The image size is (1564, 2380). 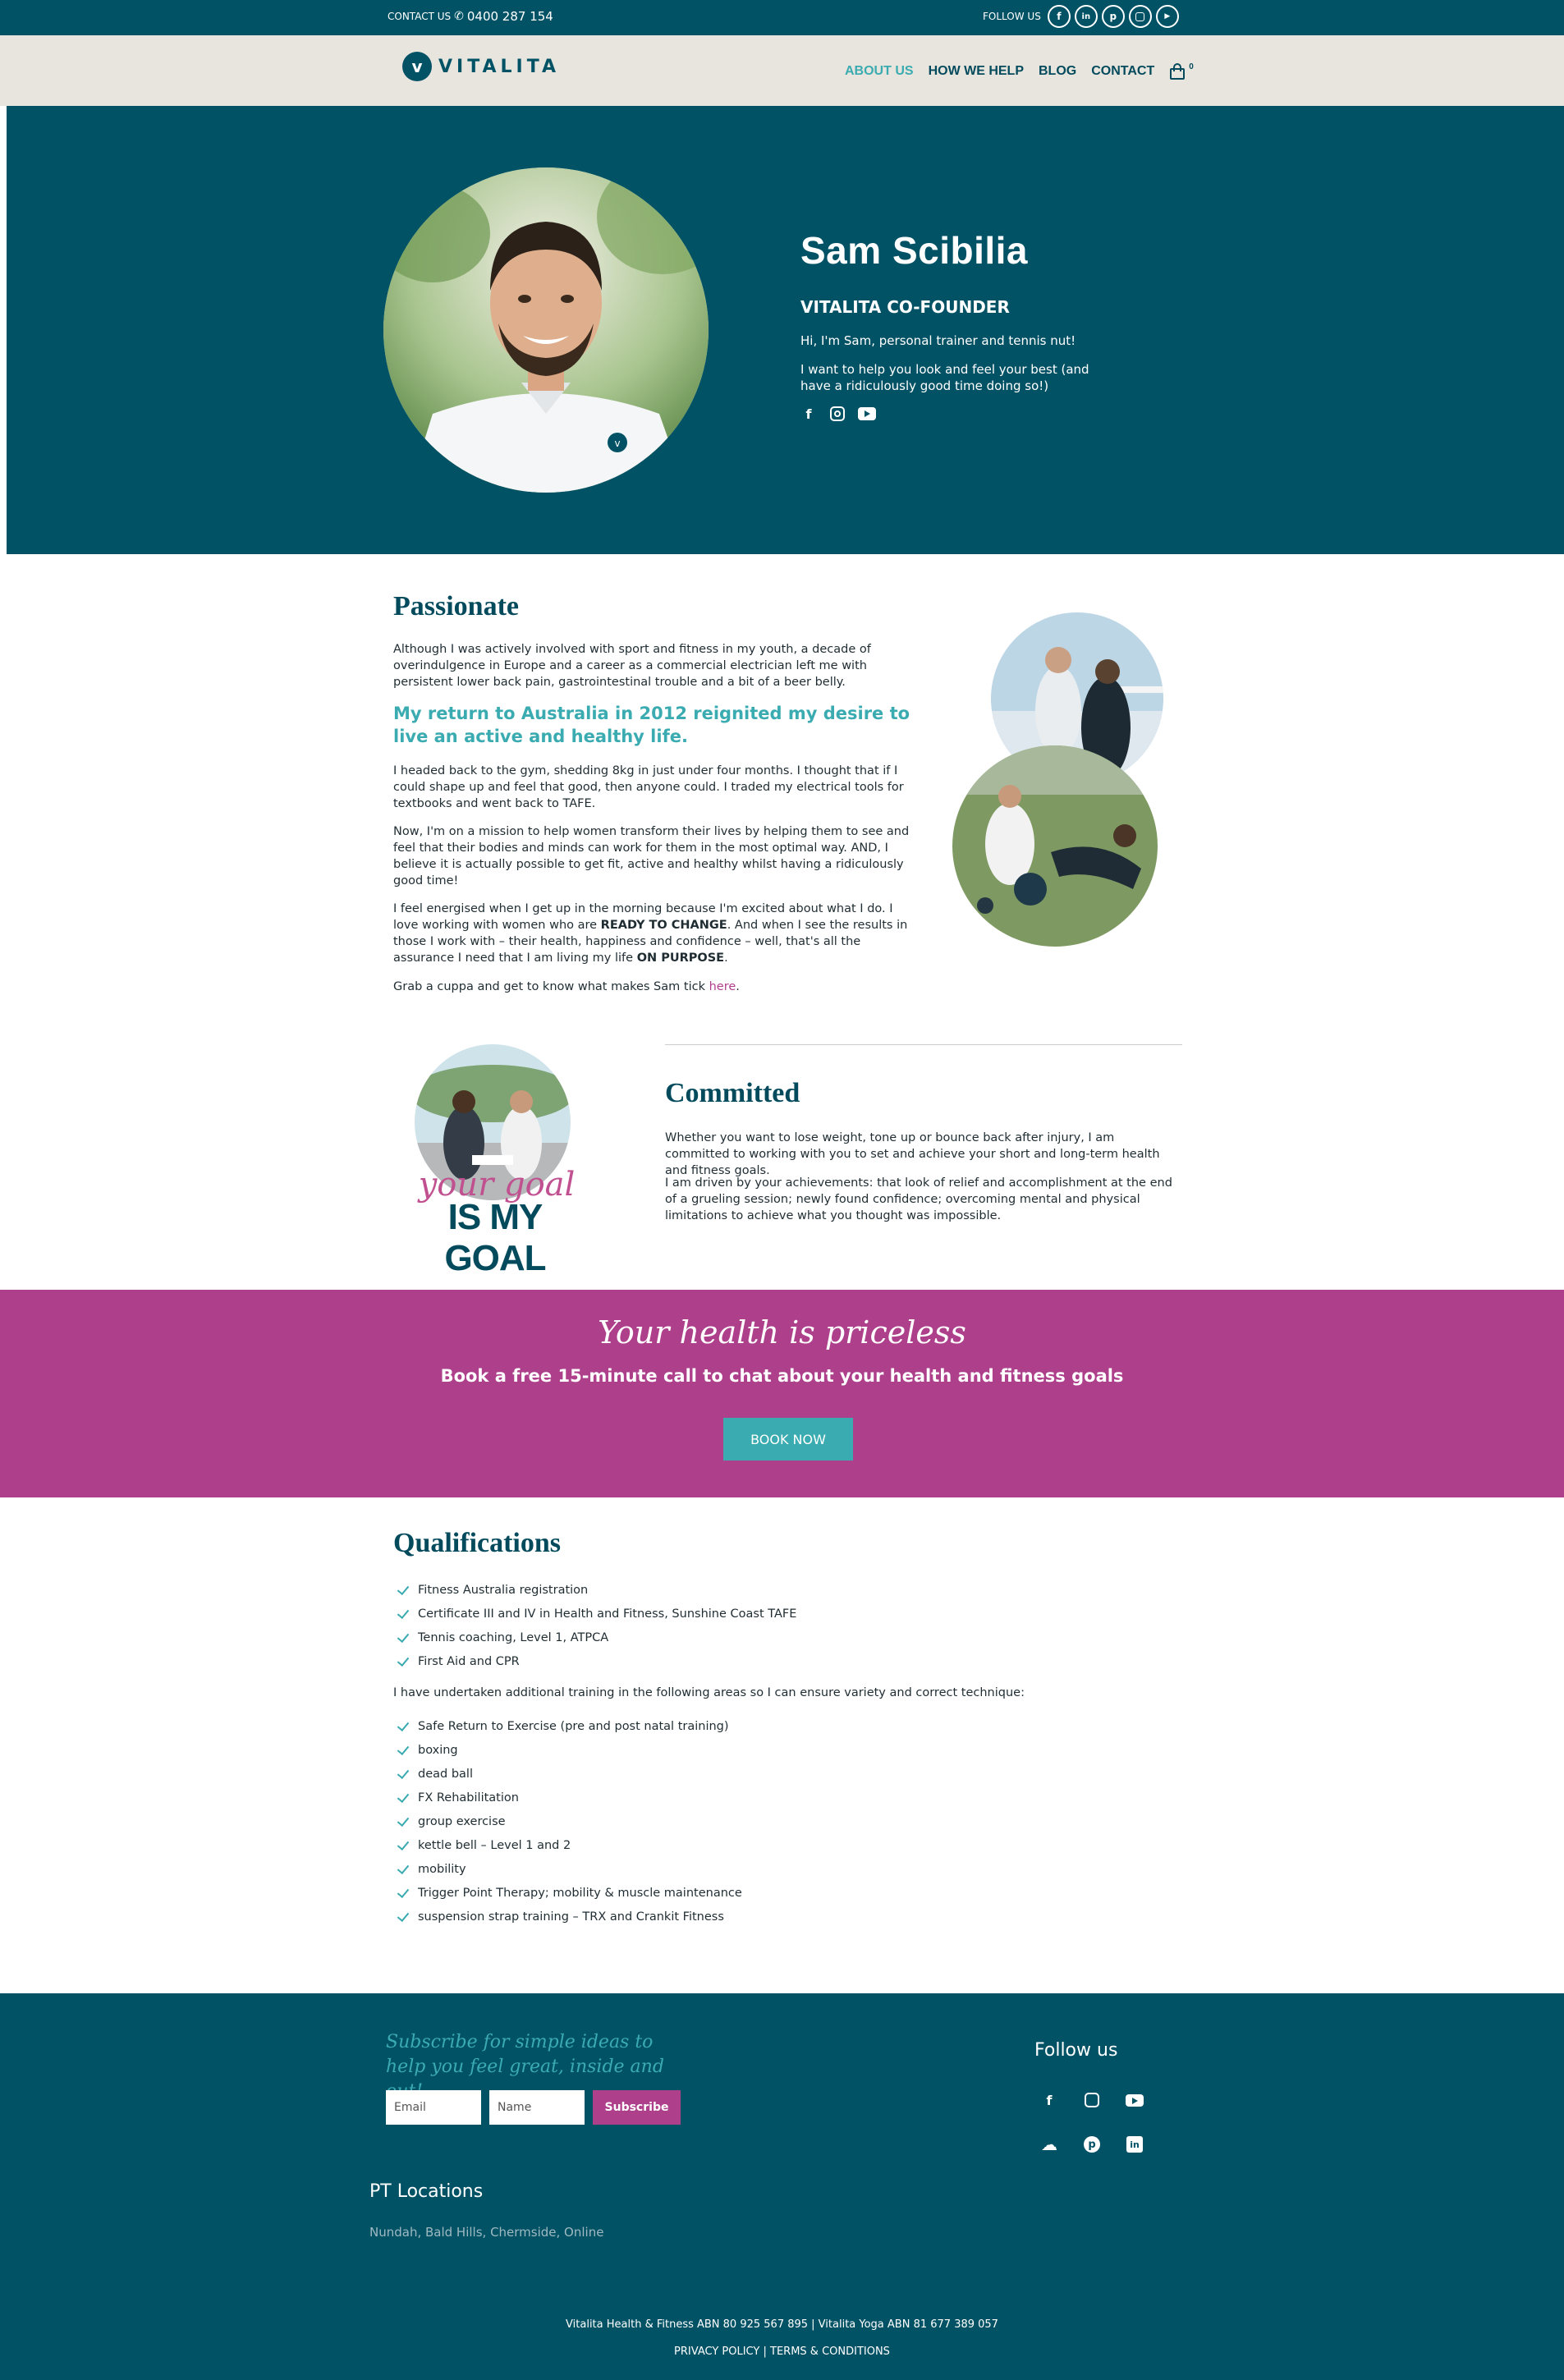 I want to click on book-now-button: BOOK NOW, so click(x=788, y=1439).